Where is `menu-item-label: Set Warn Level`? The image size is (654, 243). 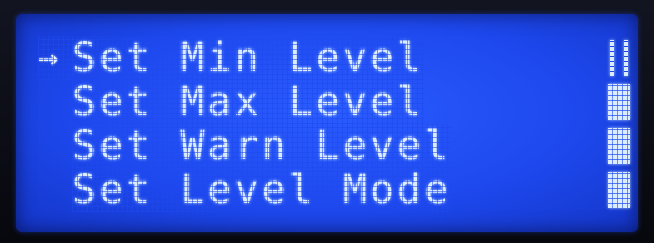 menu-item-label: Set Warn Level is located at coordinates (262, 146).